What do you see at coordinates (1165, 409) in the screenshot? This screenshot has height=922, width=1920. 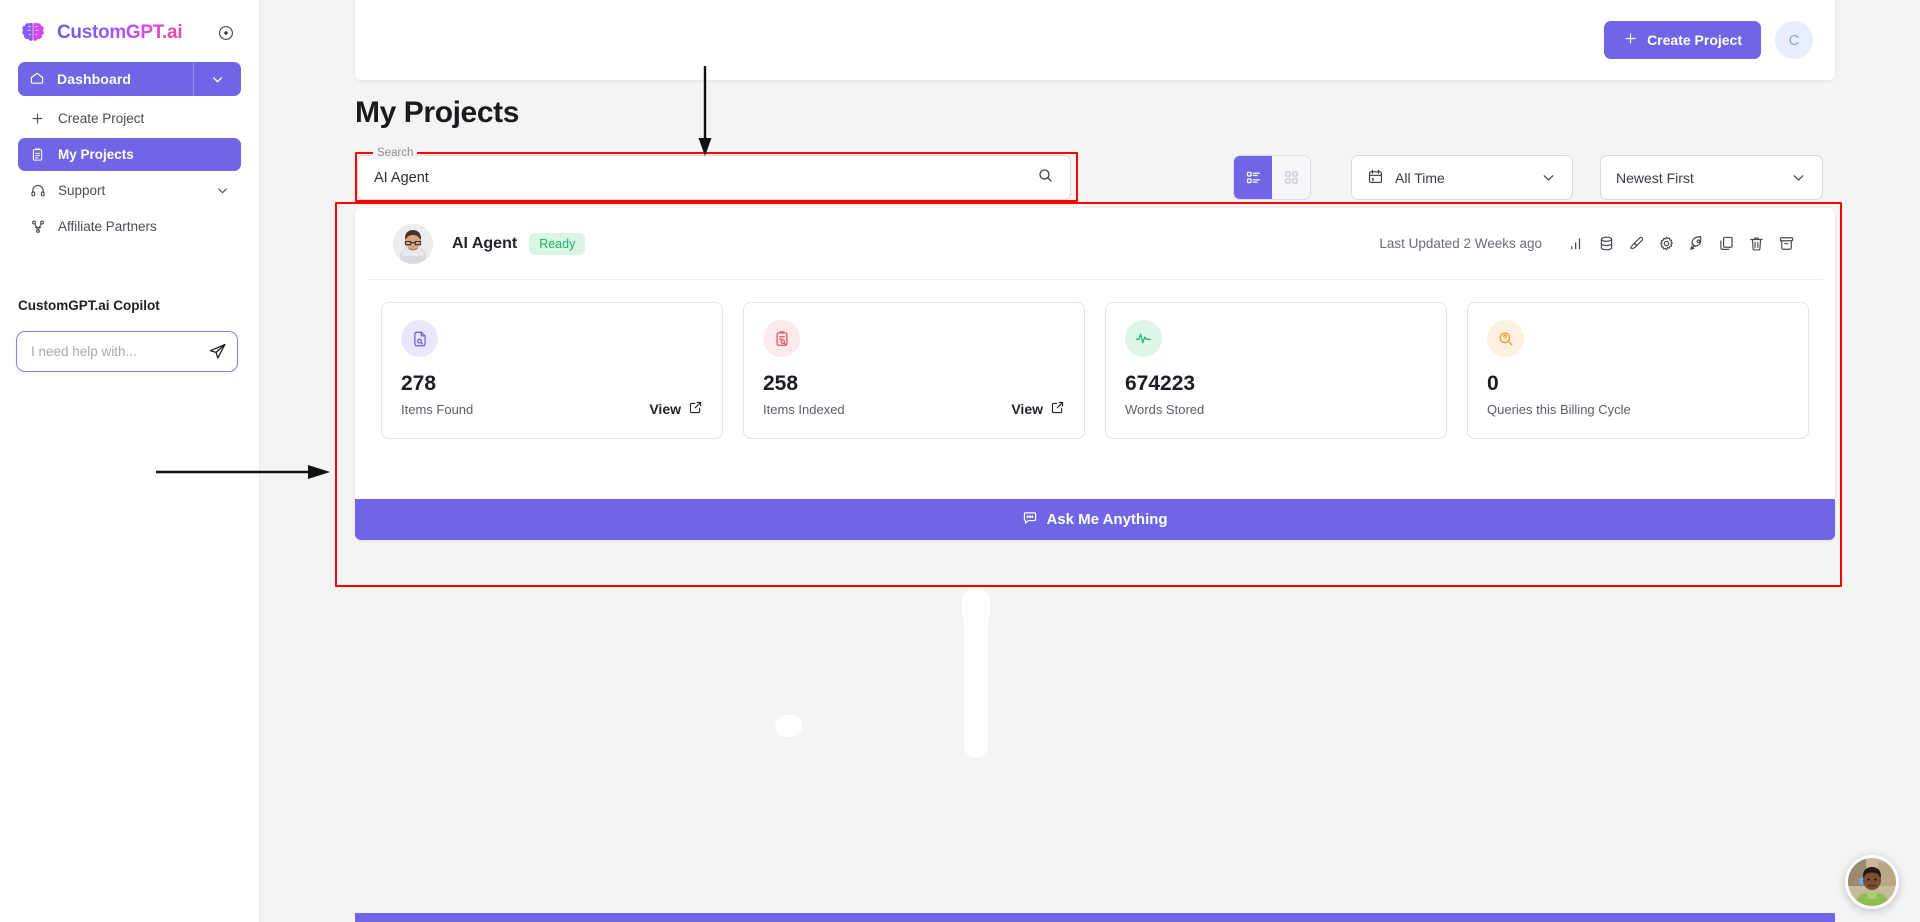 I see `stat-label: Words Stored` at bounding box center [1165, 409].